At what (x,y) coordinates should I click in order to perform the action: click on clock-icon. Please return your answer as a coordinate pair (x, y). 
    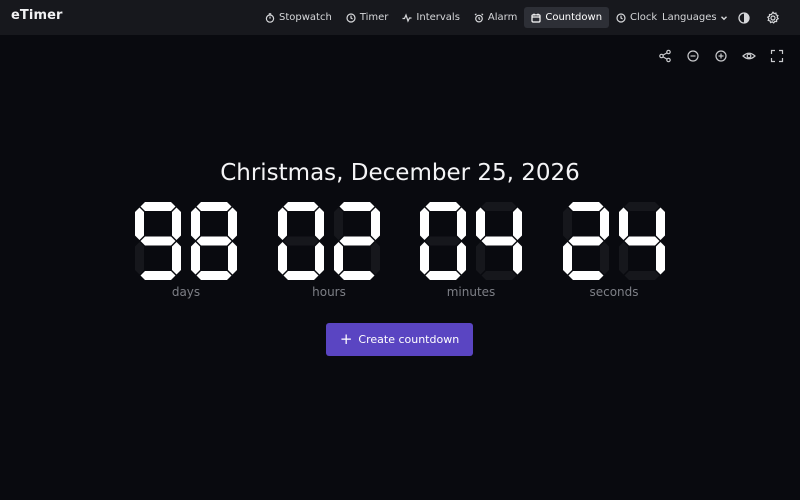
    Looking at the image, I should click on (621, 17).